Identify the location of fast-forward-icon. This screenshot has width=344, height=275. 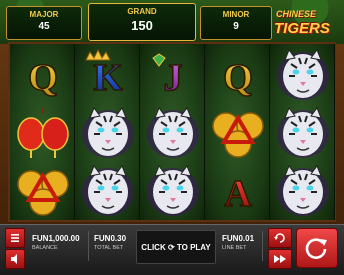
(280, 259).